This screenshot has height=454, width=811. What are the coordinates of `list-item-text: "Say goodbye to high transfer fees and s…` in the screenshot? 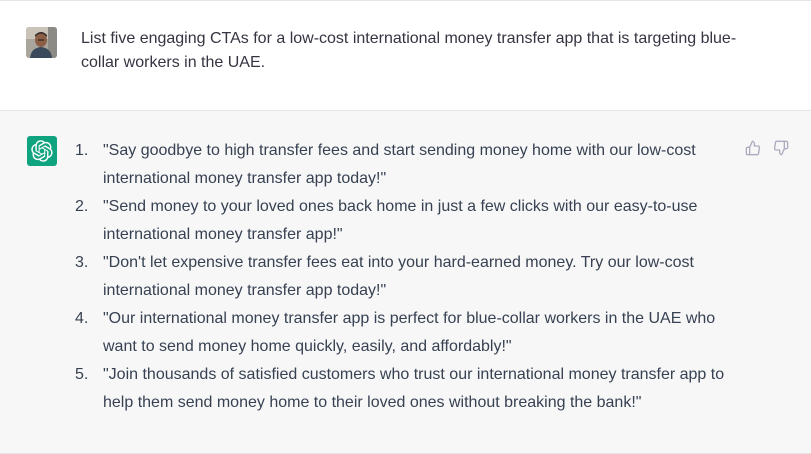 It's located at (399, 164).